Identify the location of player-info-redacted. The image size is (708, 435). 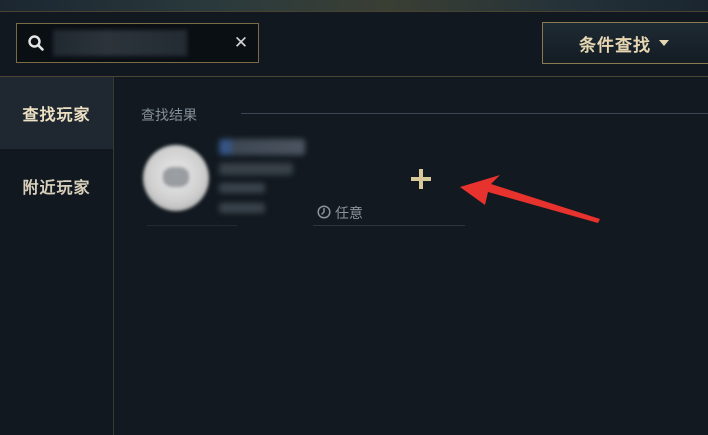
(242, 188).